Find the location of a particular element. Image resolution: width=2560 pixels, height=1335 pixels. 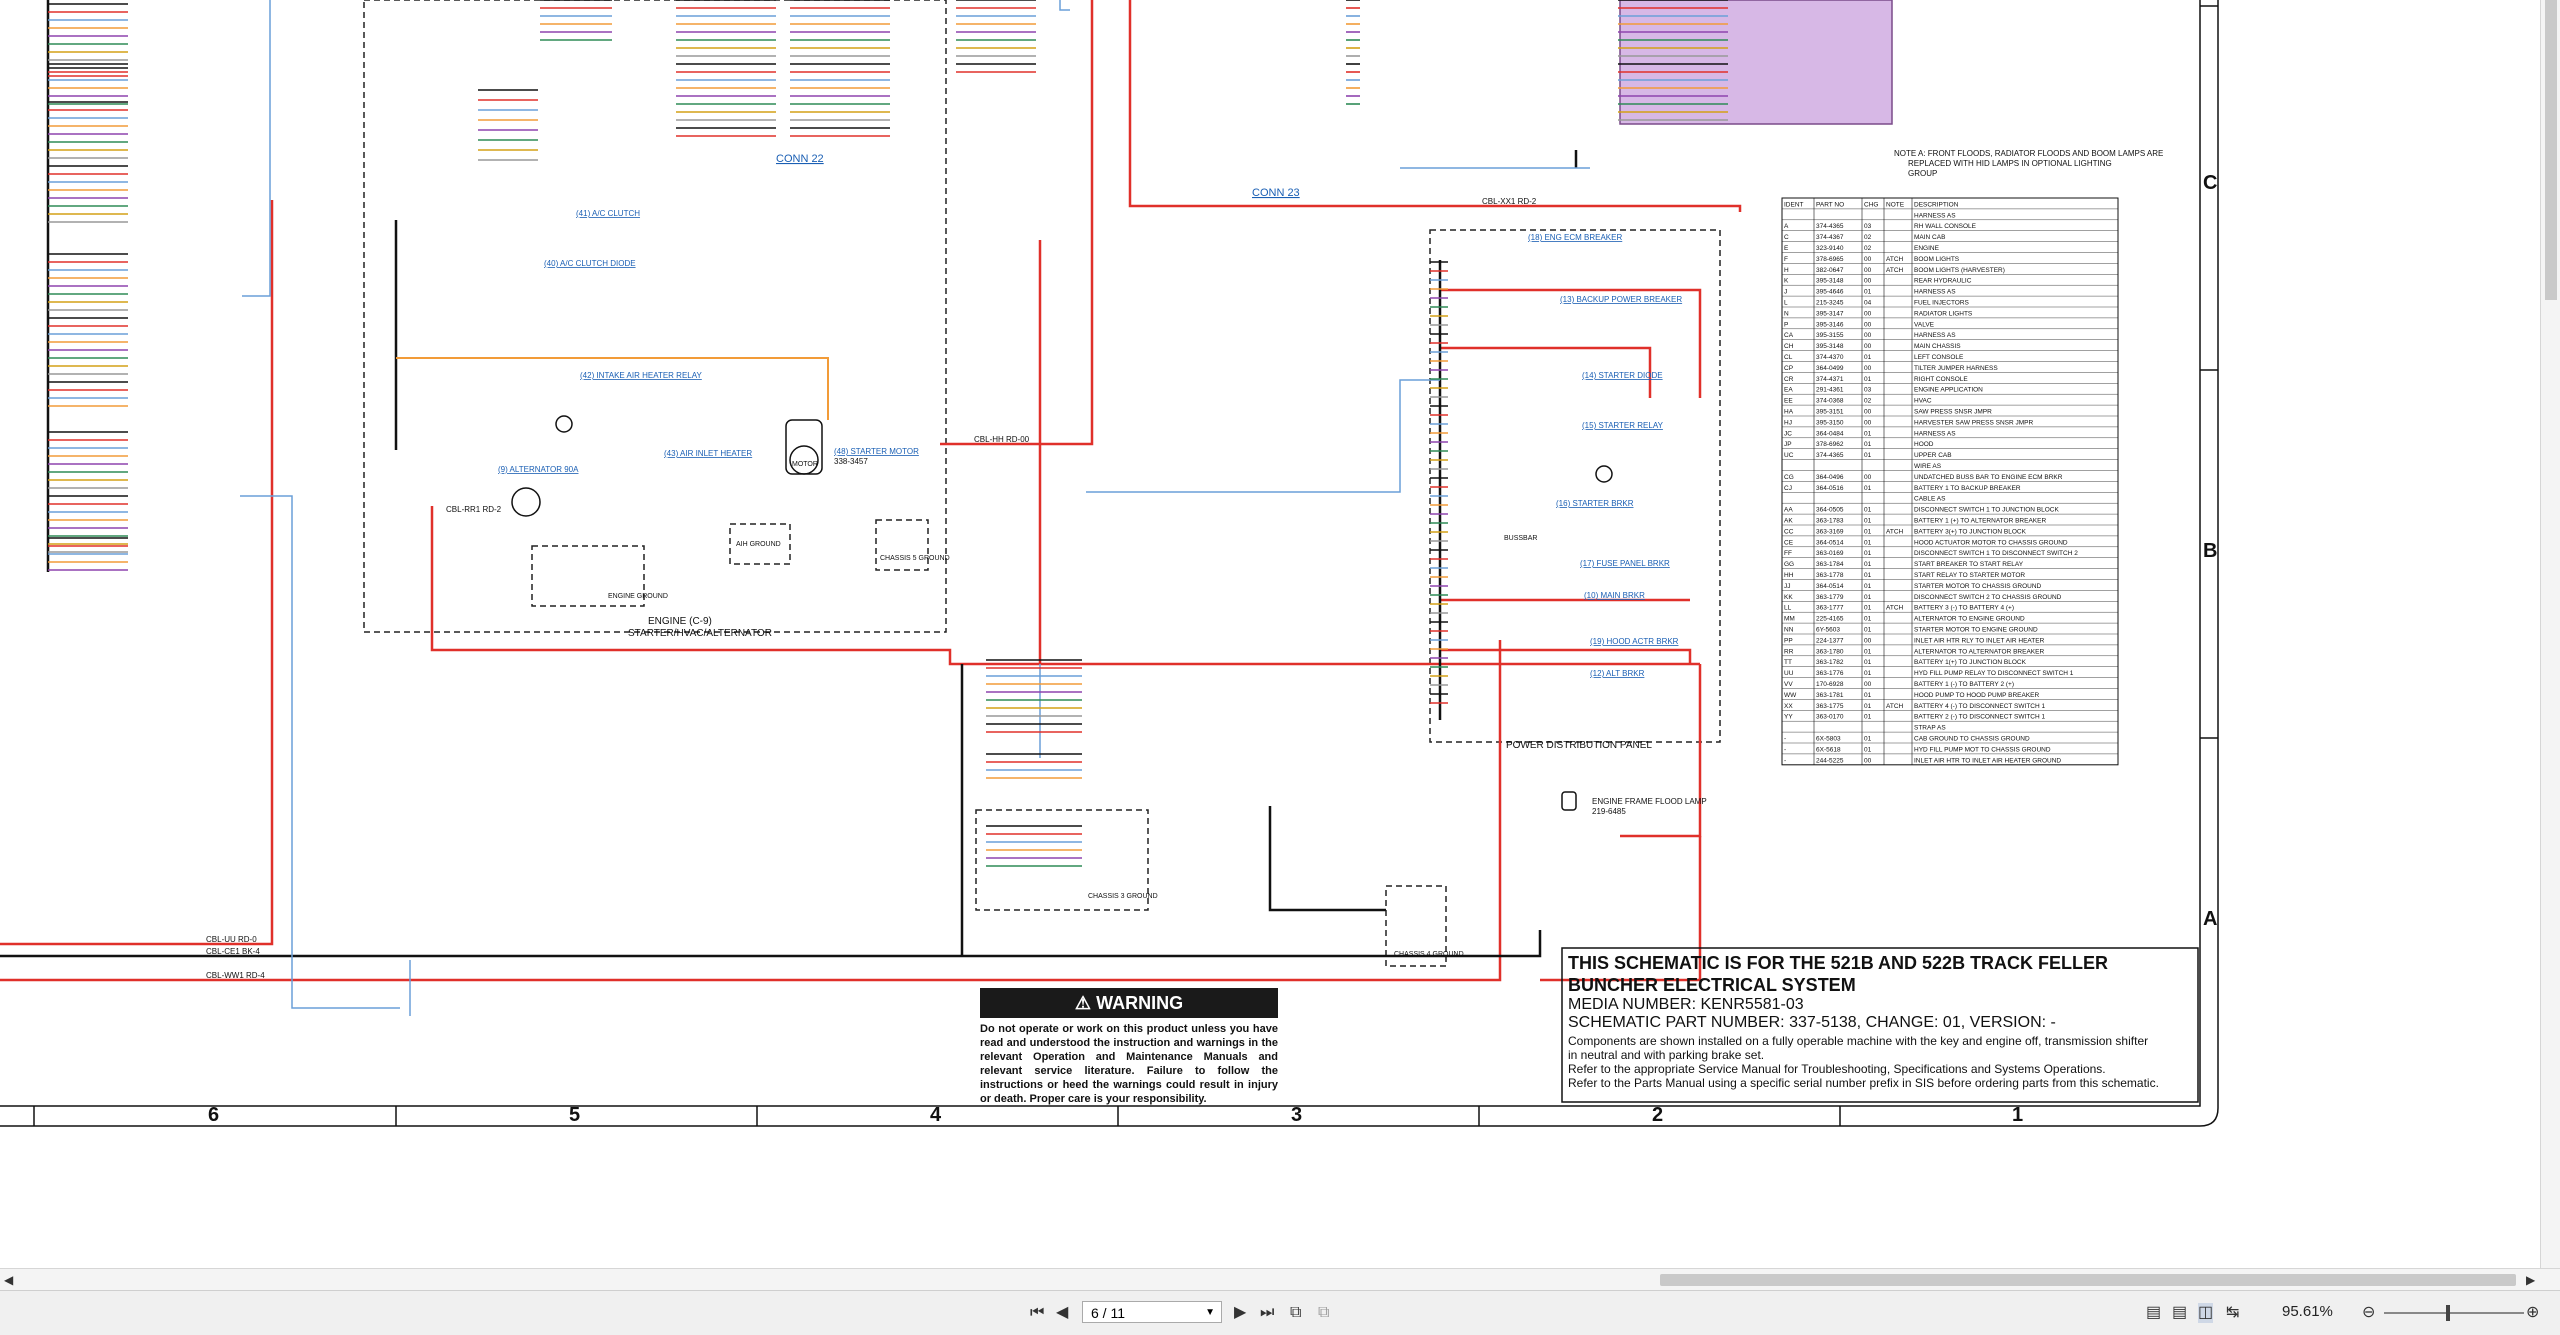

intake-relay-label: (42) INTAKE AIR HEATER RELAY is located at coordinates (641, 375).